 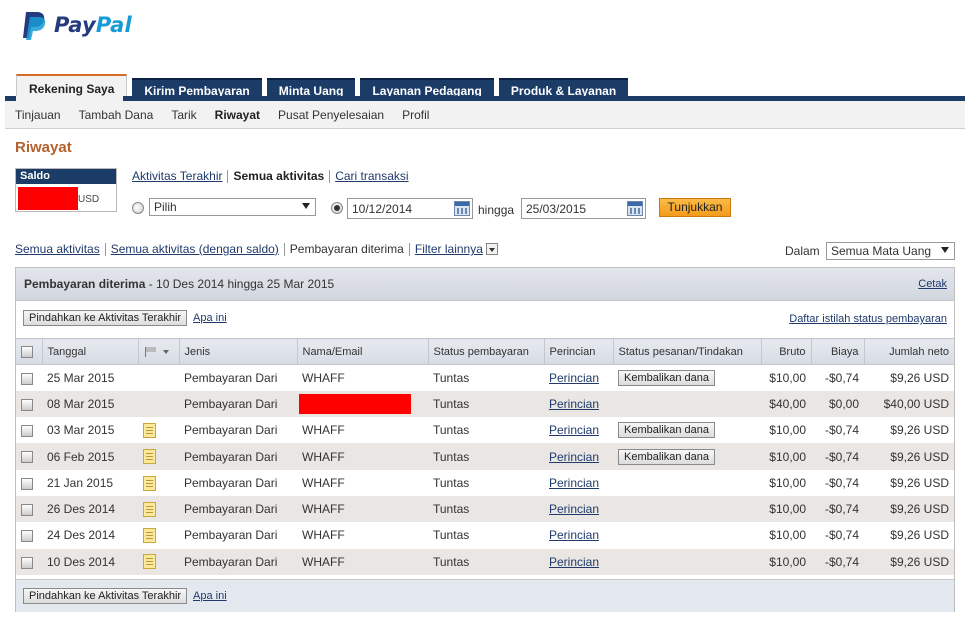 I want to click on header-nama-email: Nama/Email, so click(x=363, y=351).